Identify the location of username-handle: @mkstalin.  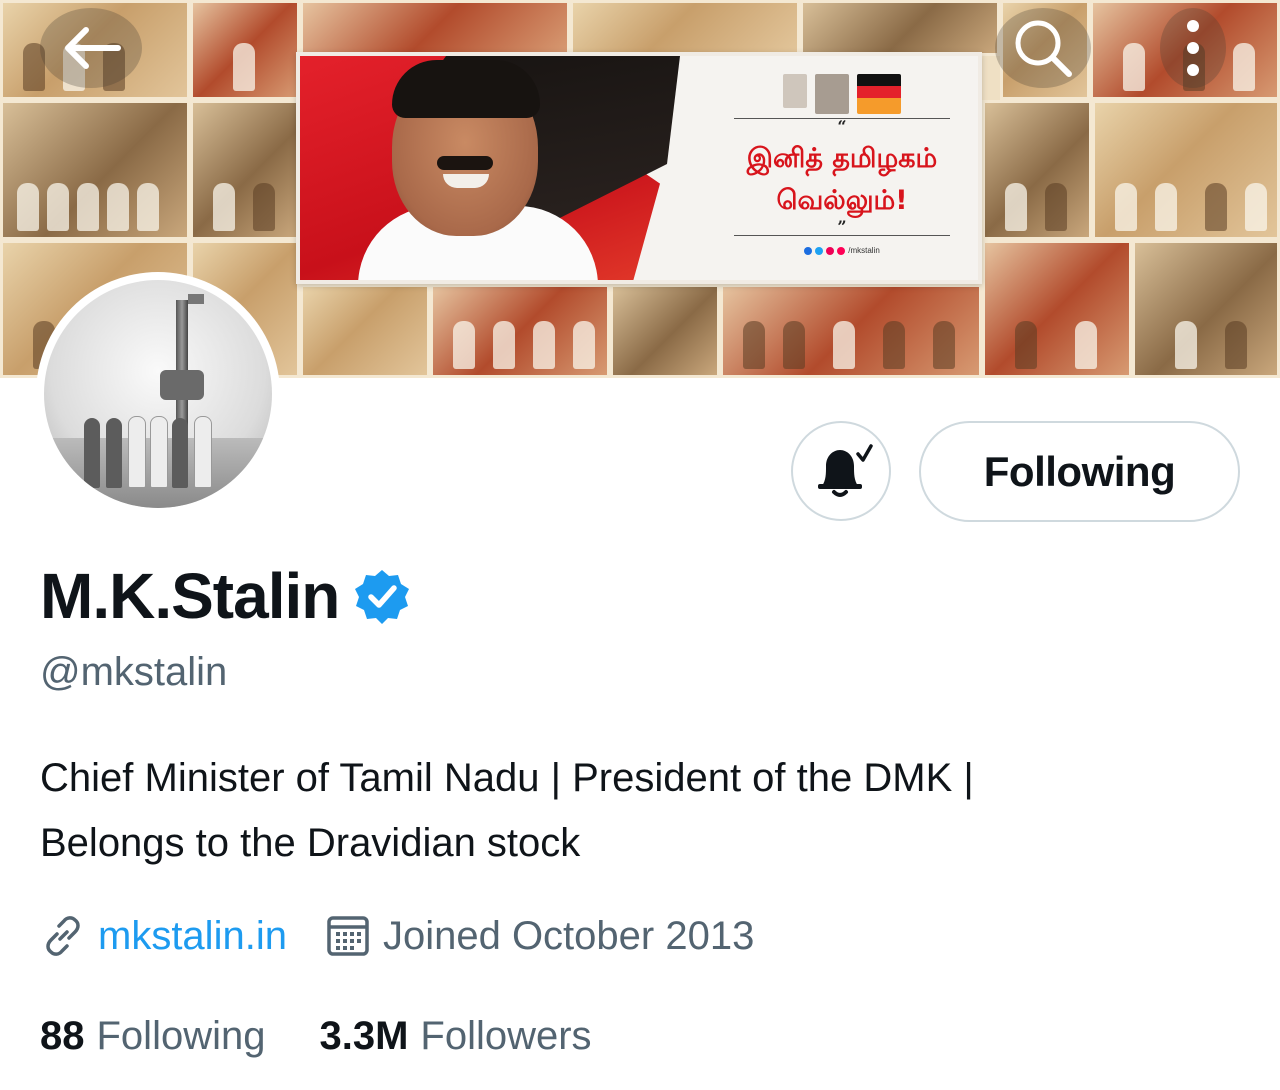
(134, 672).